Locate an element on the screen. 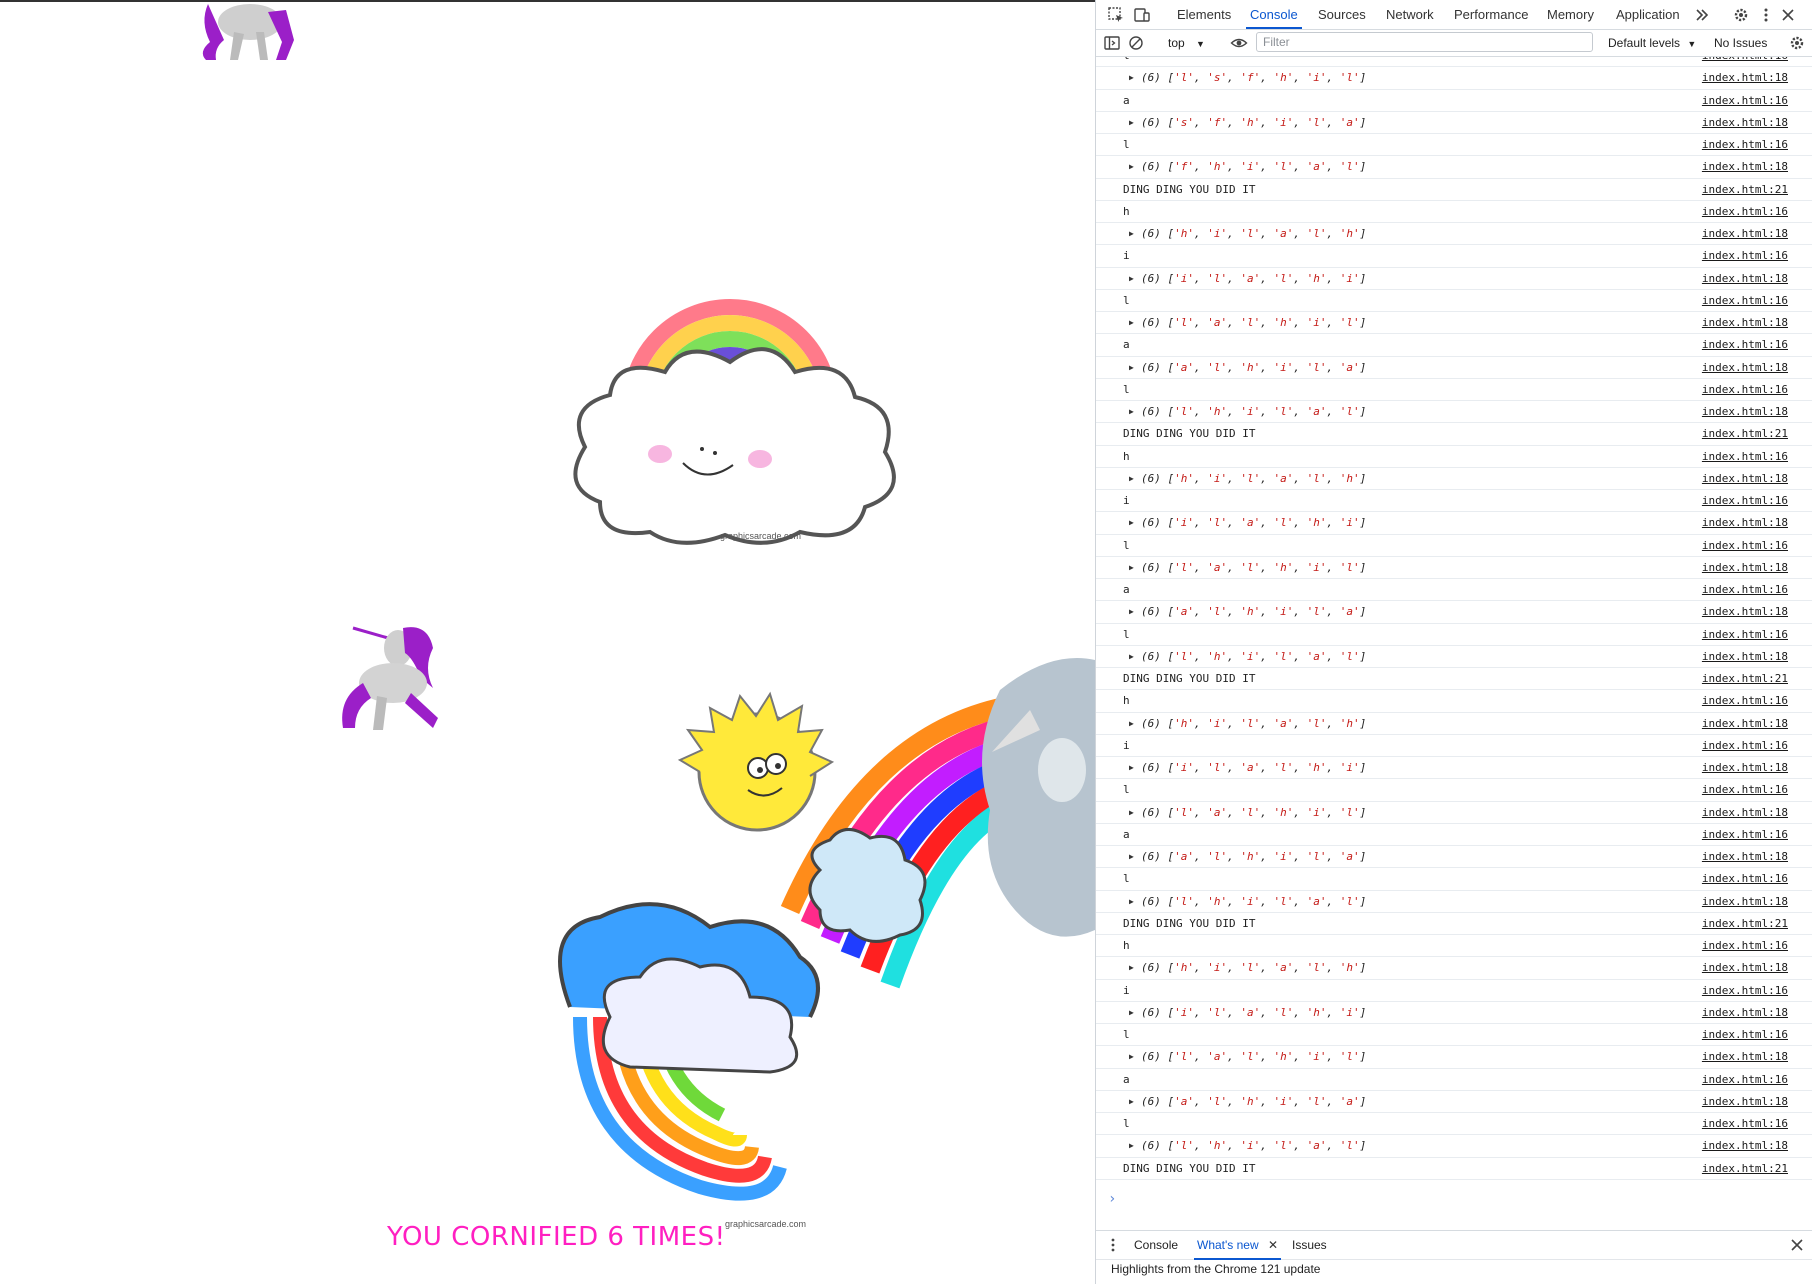  more-options-icon is located at coordinates (1766, 15).